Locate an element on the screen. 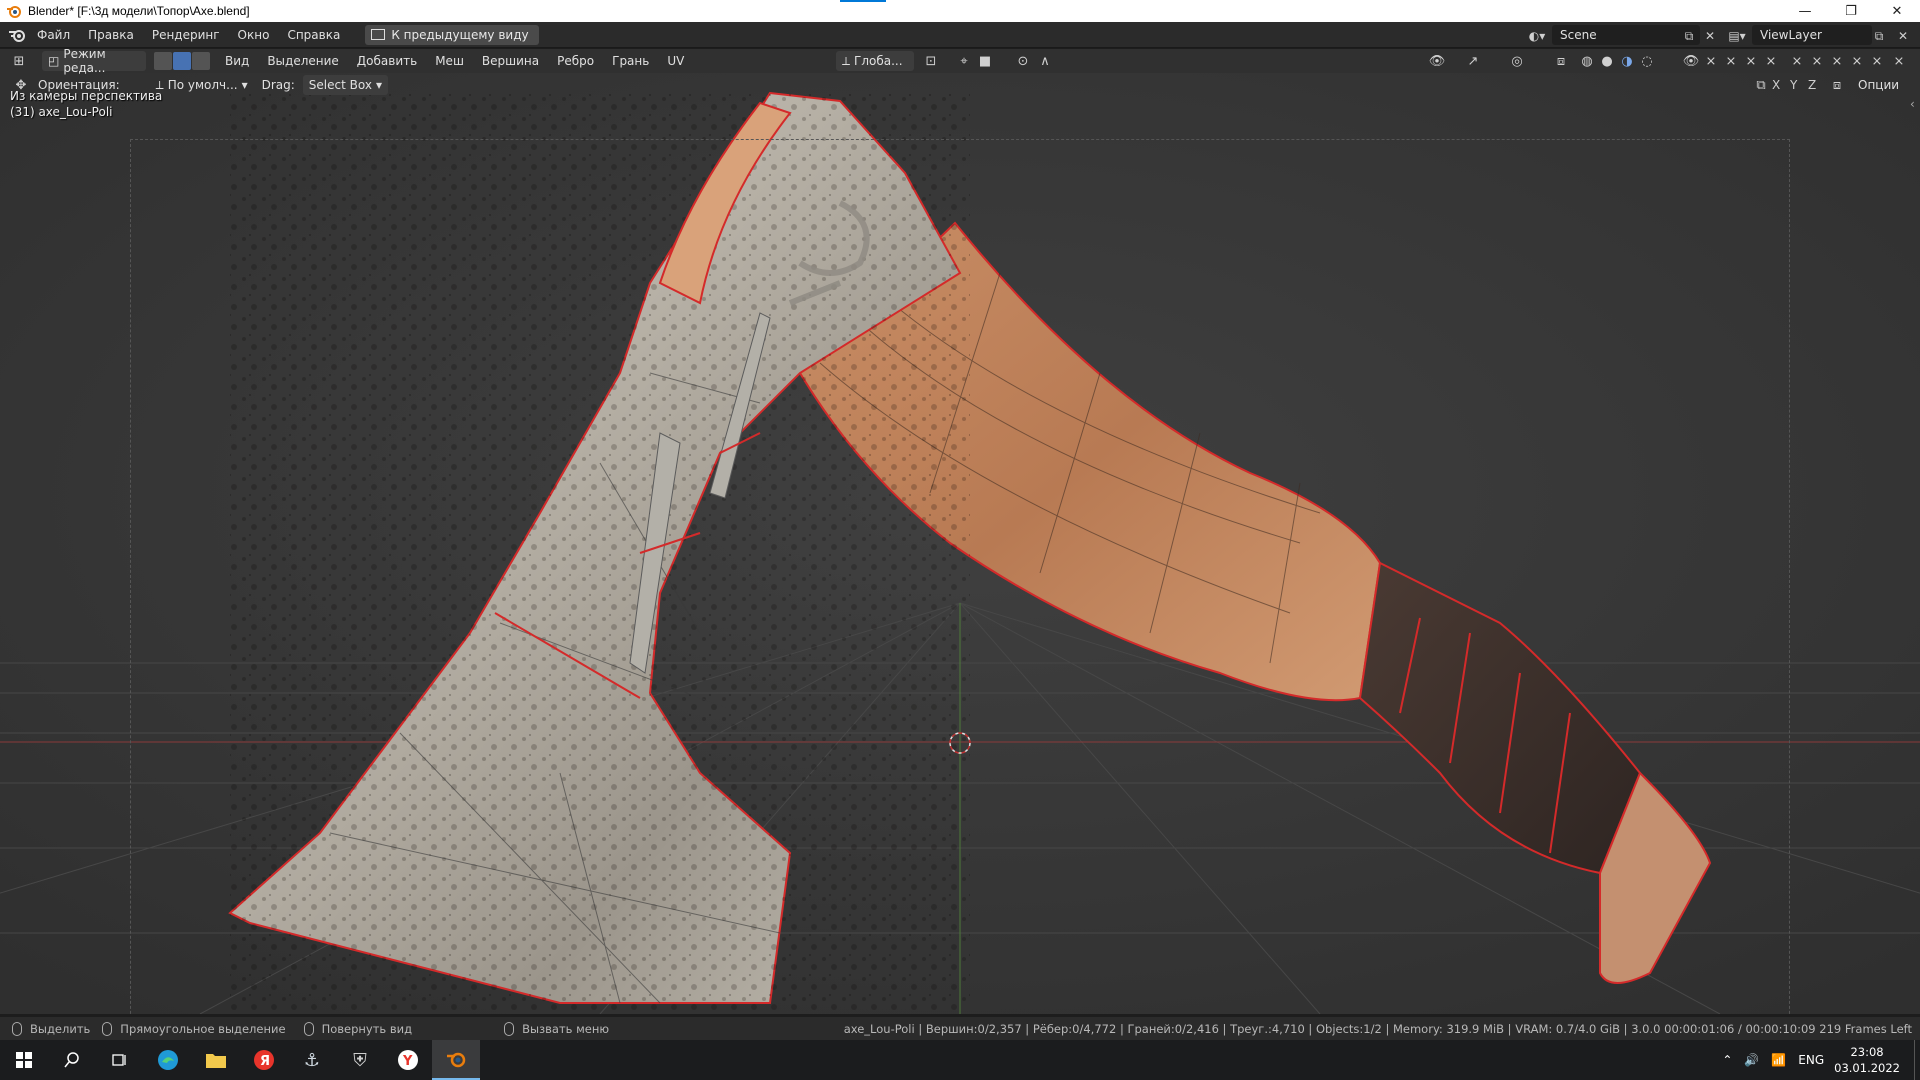 Image resolution: width=1920 pixels, height=1080 pixels. extra-toggle-icon: ⨯ is located at coordinates (1899, 61).